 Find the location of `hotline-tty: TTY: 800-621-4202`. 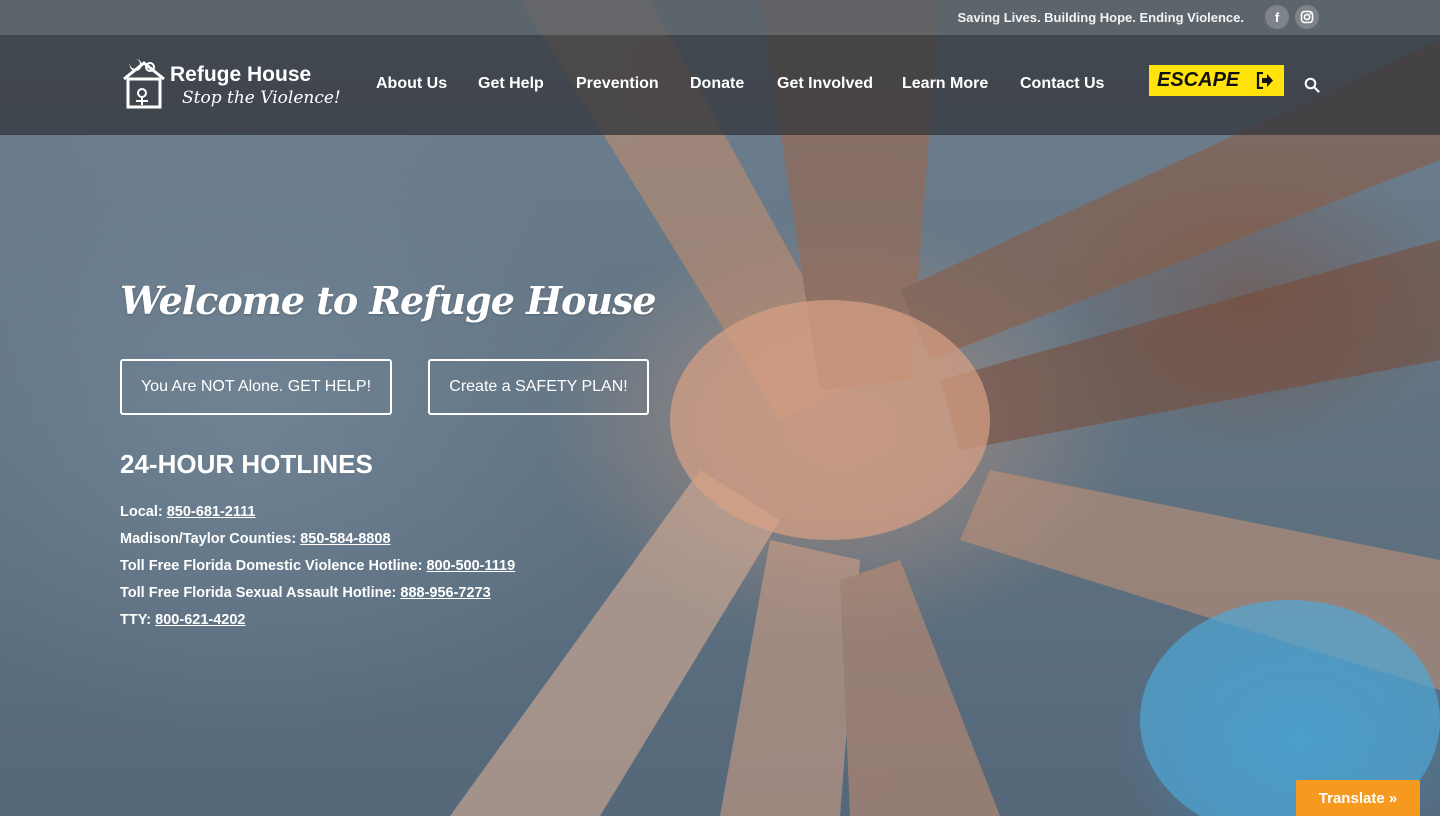

hotline-tty: TTY: 800-621-4202 is located at coordinates (182, 620).